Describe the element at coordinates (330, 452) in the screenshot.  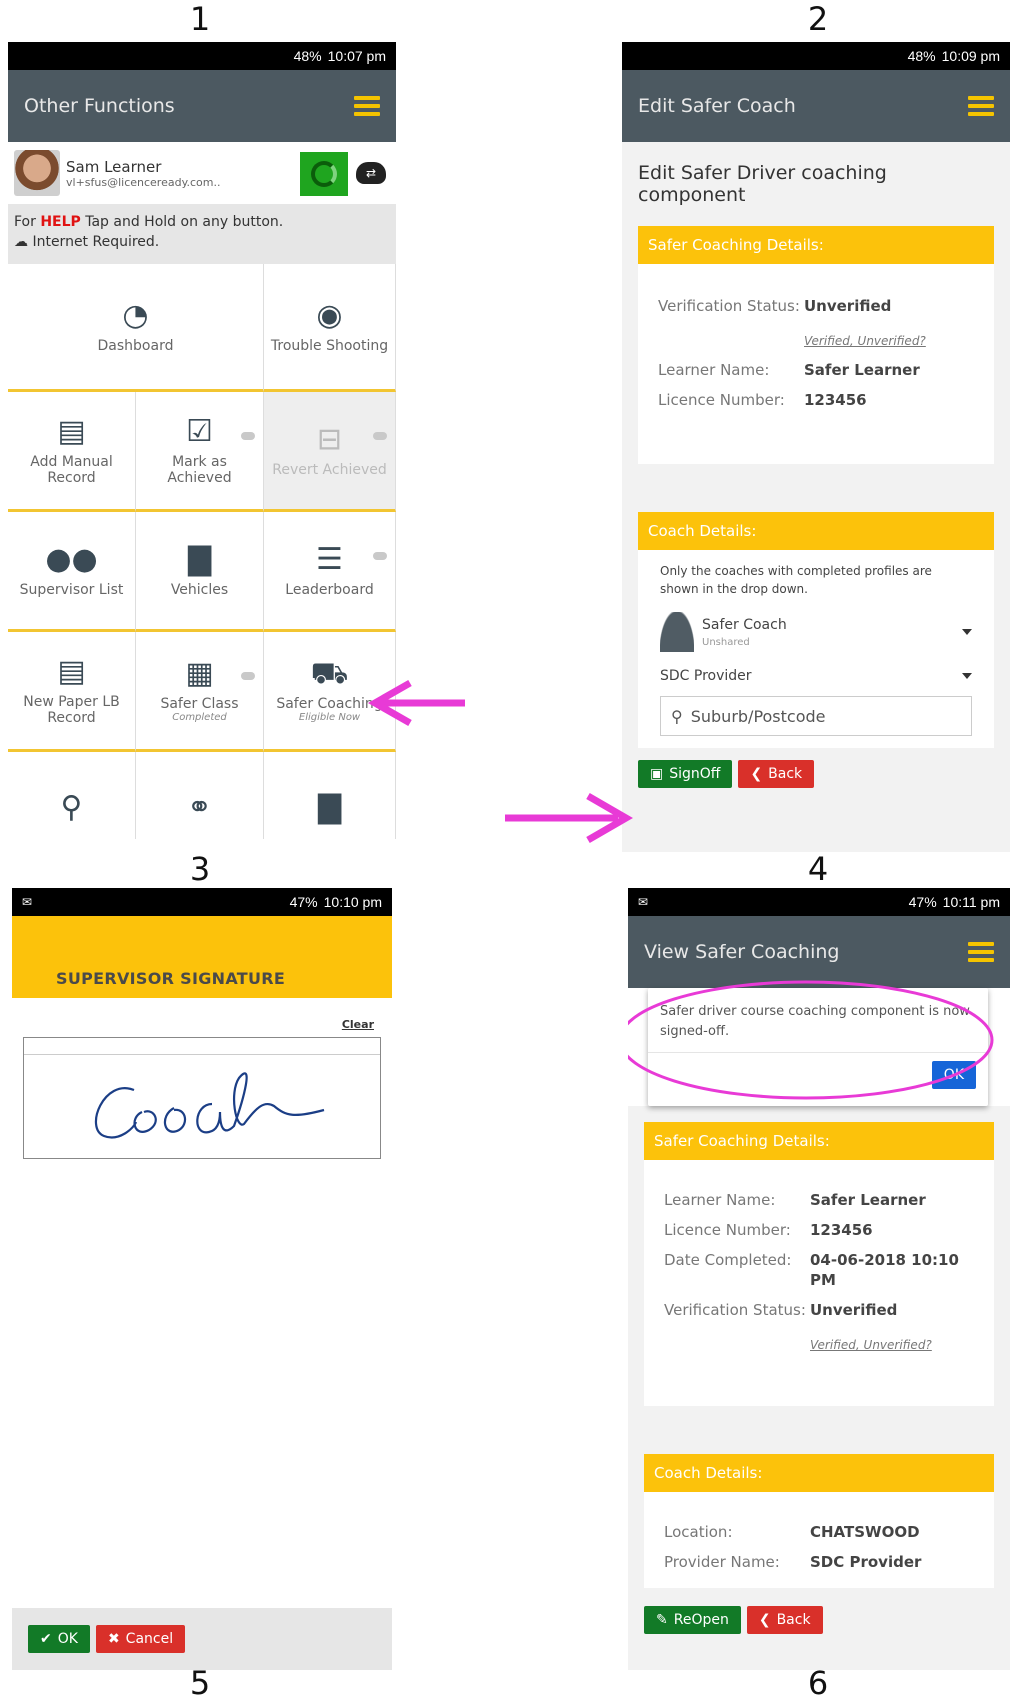
I see `tile-revert-achieved: ⊟ Revert Achieved` at that location.